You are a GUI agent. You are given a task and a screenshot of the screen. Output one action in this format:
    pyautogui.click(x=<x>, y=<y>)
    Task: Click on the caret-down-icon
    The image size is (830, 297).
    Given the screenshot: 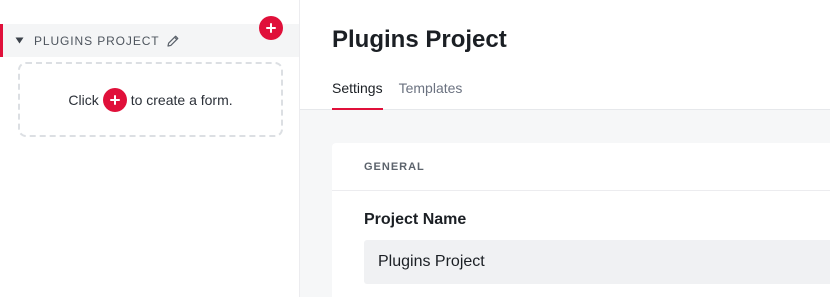 What is the action you would take?
    pyautogui.click(x=19, y=40)
    